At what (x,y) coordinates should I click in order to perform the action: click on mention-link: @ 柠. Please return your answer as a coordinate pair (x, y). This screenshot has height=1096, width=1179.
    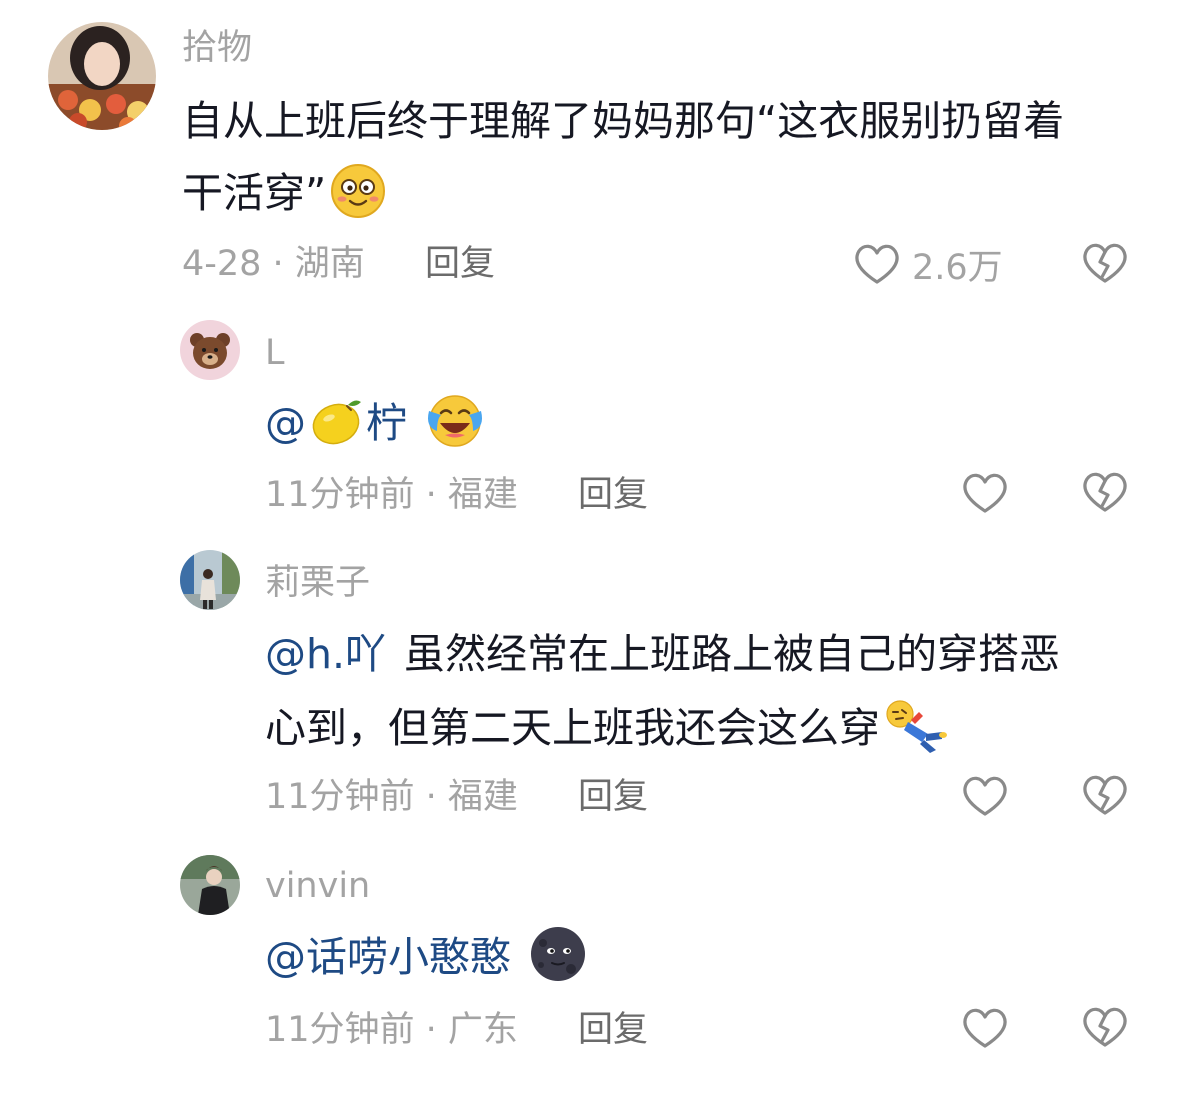
    Looking at the image, I should click on (336, 423).